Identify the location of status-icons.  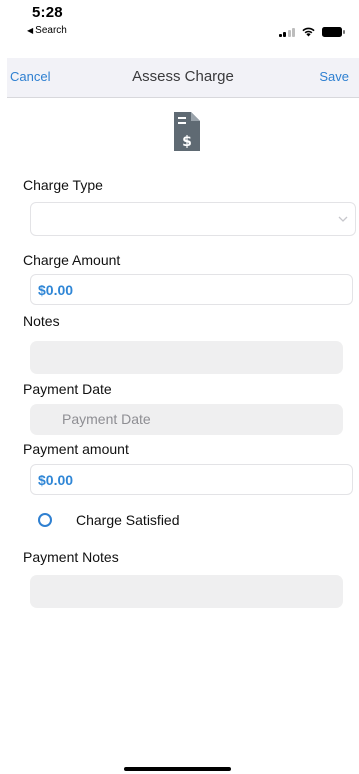
(311, 31).